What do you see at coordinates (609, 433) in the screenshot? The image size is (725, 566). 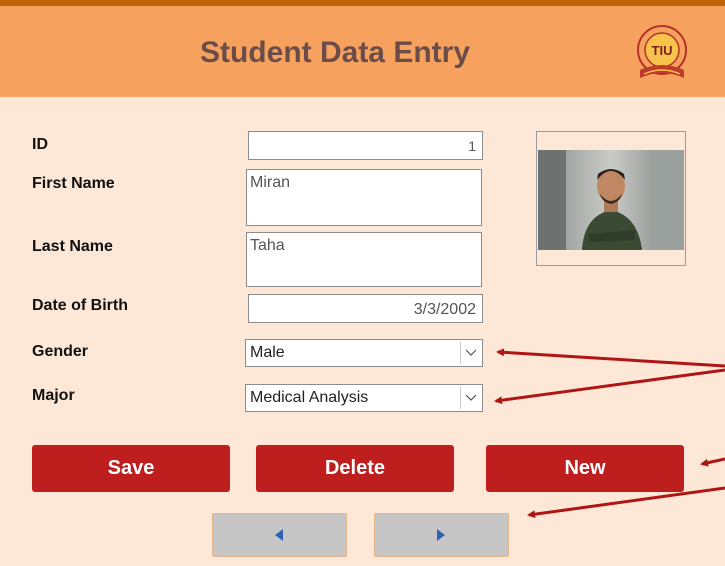 I see `annotation-arrows` at bounding box center [609, 433].